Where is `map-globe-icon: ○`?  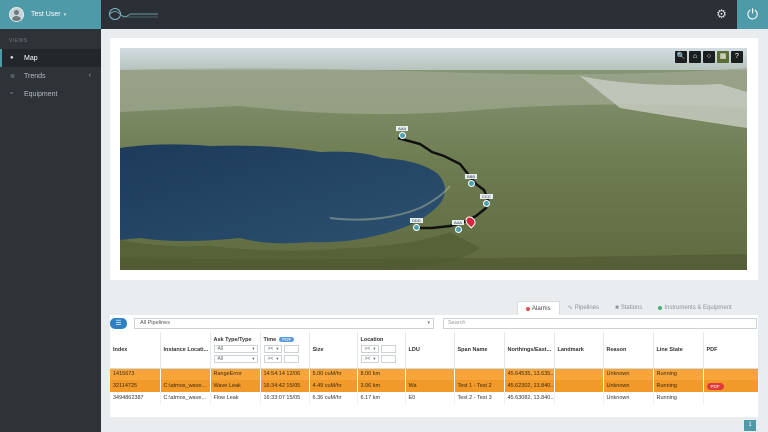
map-globe-icon: ○ is located at coordinates (709, 57).